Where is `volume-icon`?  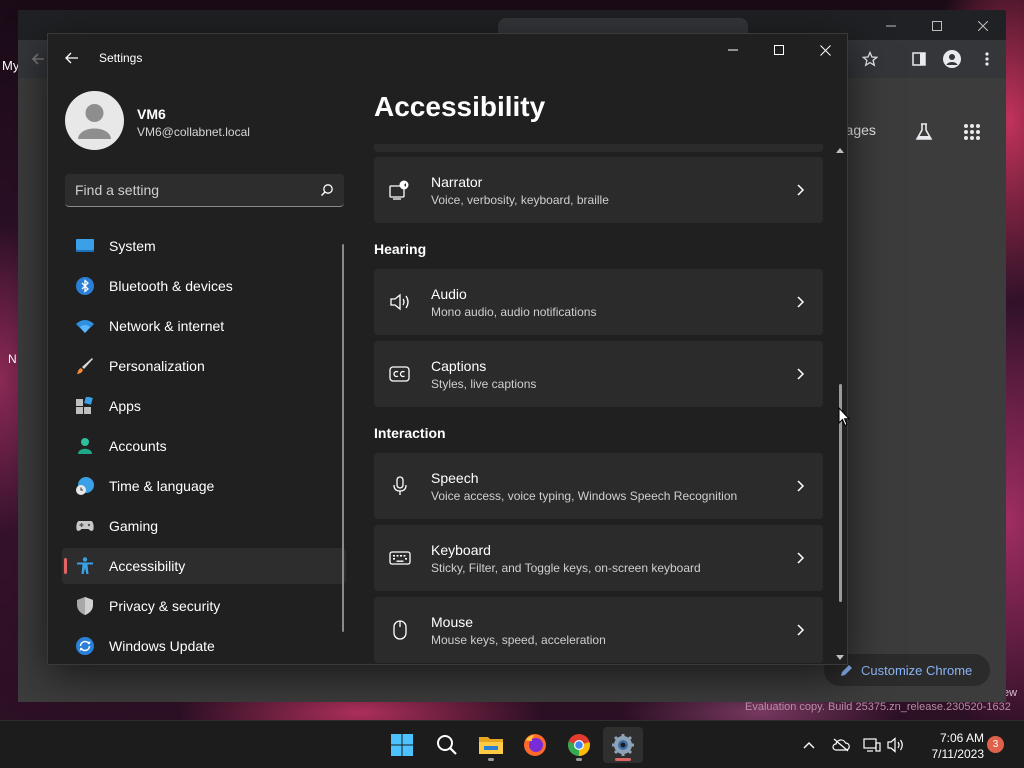 volume-icon is located at coordinates (895, 745).